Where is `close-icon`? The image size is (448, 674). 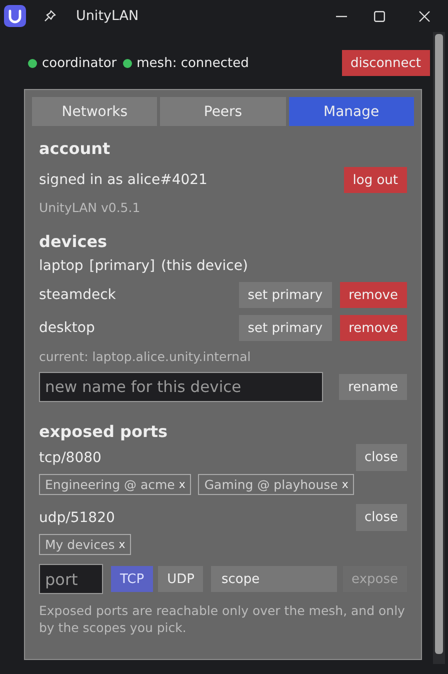
close-icon is located at coordinates (424, 16).